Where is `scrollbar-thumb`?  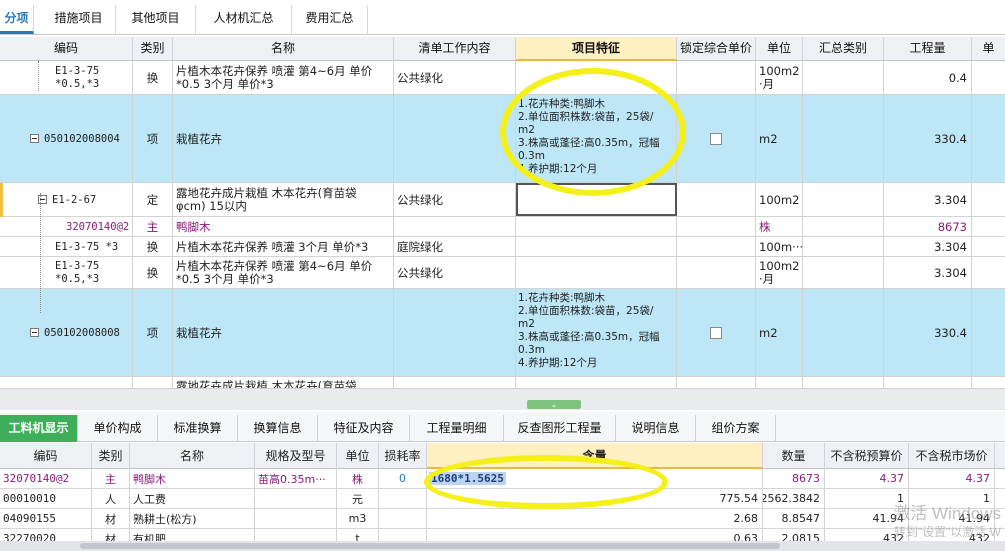 scrollbar-thumb is located at coordinates (430, 546).